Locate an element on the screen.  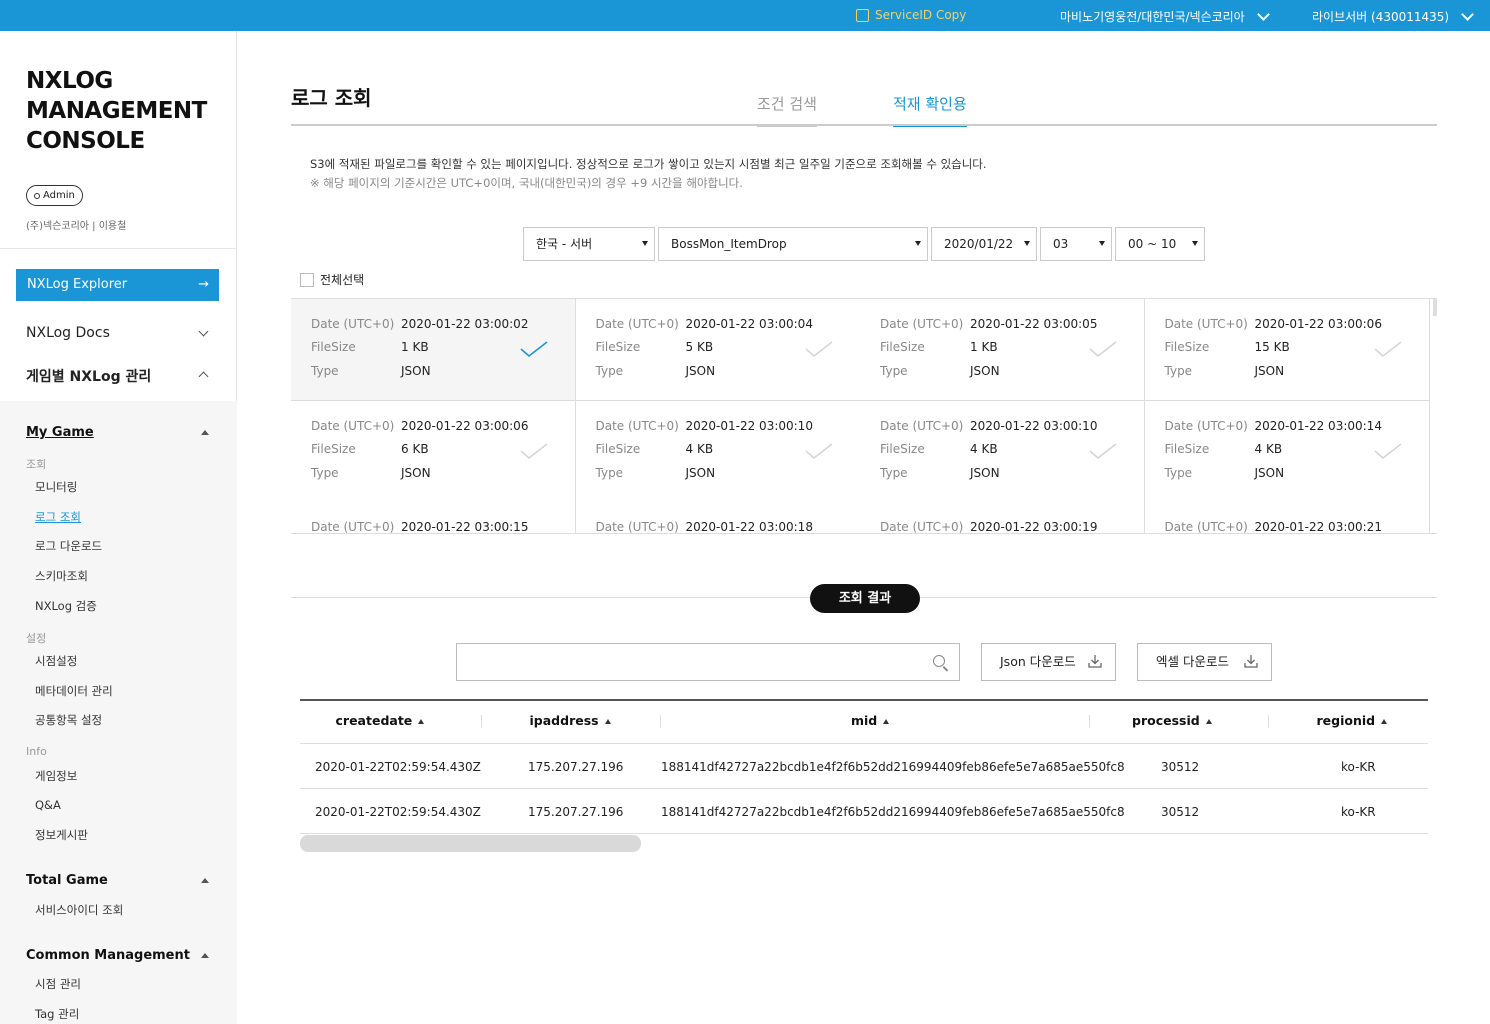
sidebar-item-service-id: 서비스아이디 조회 is located at coordinates (79, 910).